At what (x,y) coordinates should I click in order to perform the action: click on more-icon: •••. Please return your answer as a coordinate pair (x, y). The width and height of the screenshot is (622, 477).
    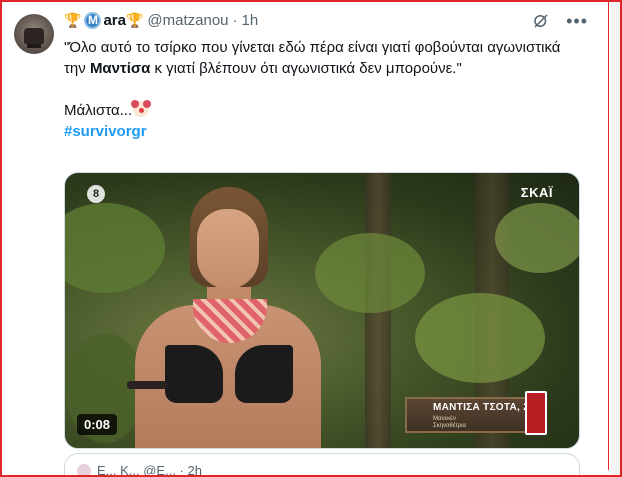
    Looking at the image, I should click on (577, 21).